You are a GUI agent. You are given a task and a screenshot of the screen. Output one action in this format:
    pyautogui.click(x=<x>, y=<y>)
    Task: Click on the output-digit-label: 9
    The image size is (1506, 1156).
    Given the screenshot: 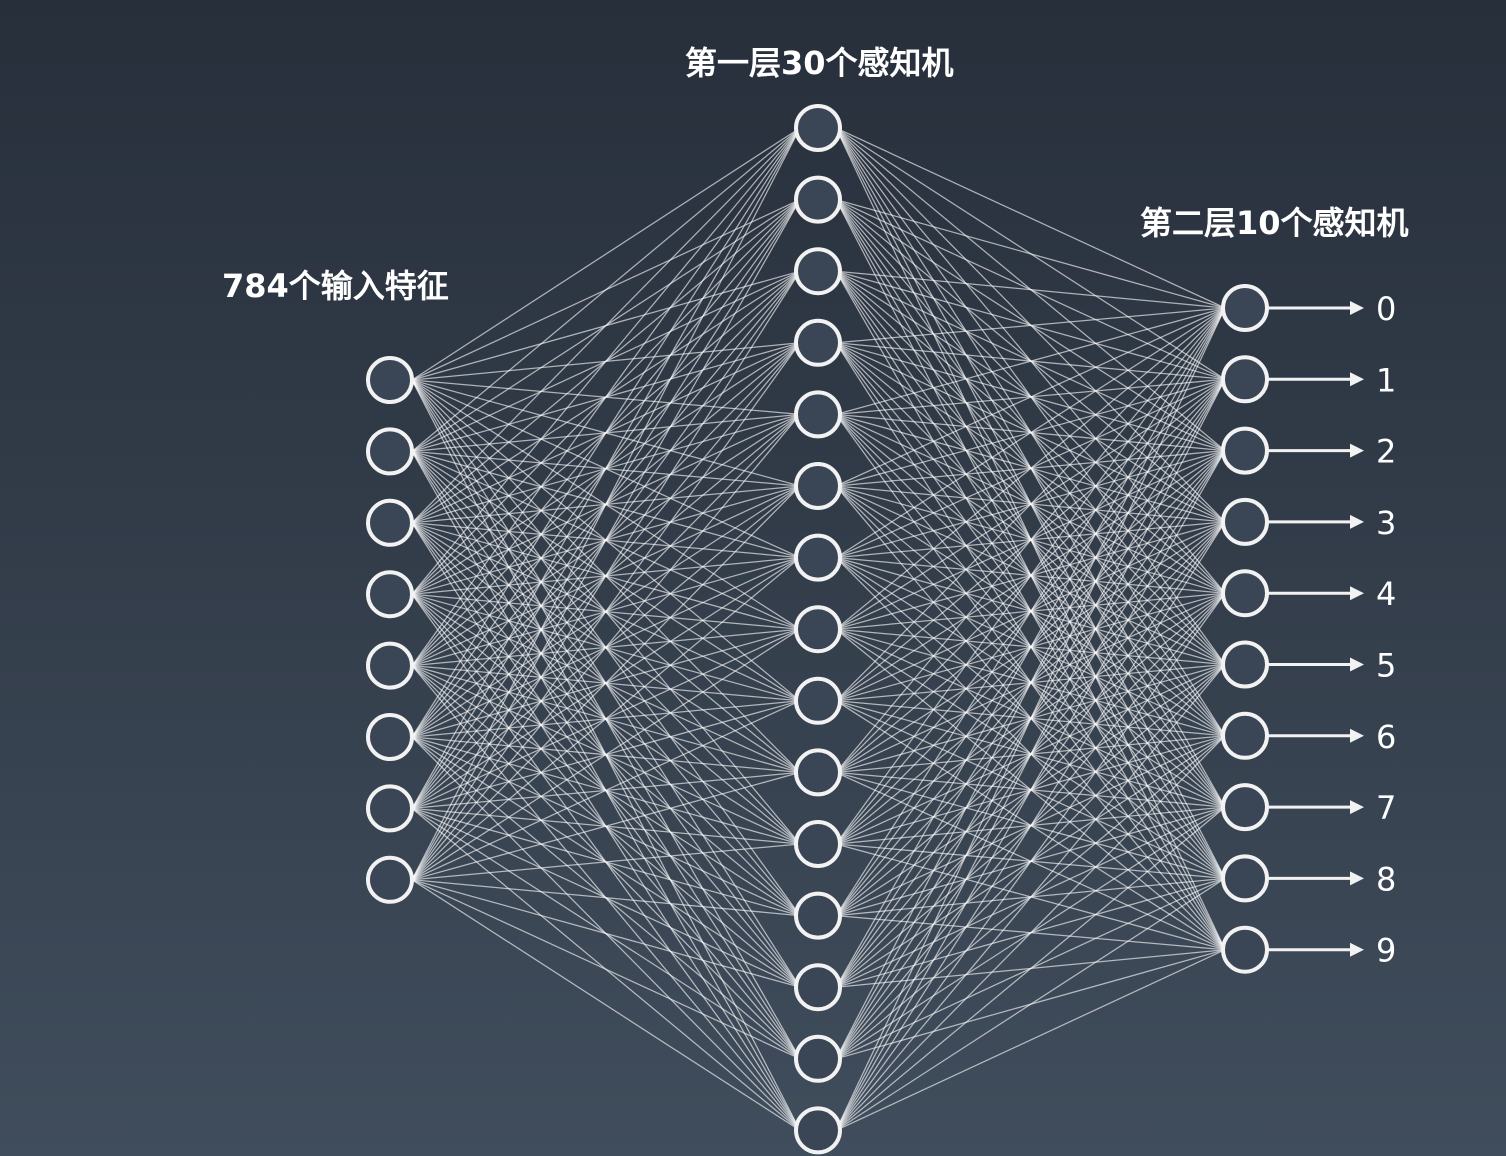 What is the action you would take?
    pyautogui.click(x=1386, y=951)
    